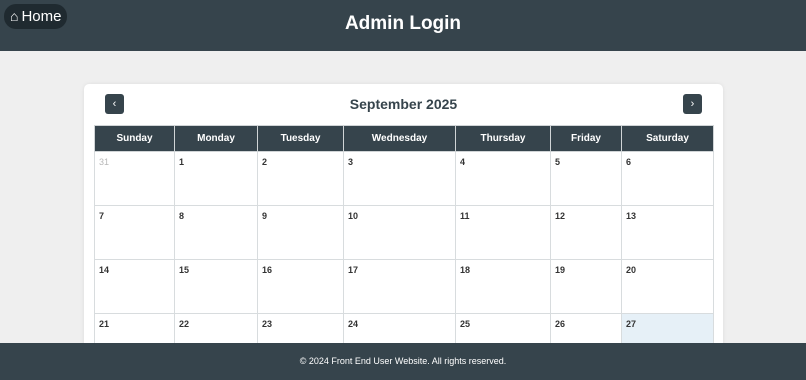 The image size is (806, 380). What do you see at coordinates (134, 232) in the screenshot?
I see `day-cell: 7` at bounding box center [134, 232].